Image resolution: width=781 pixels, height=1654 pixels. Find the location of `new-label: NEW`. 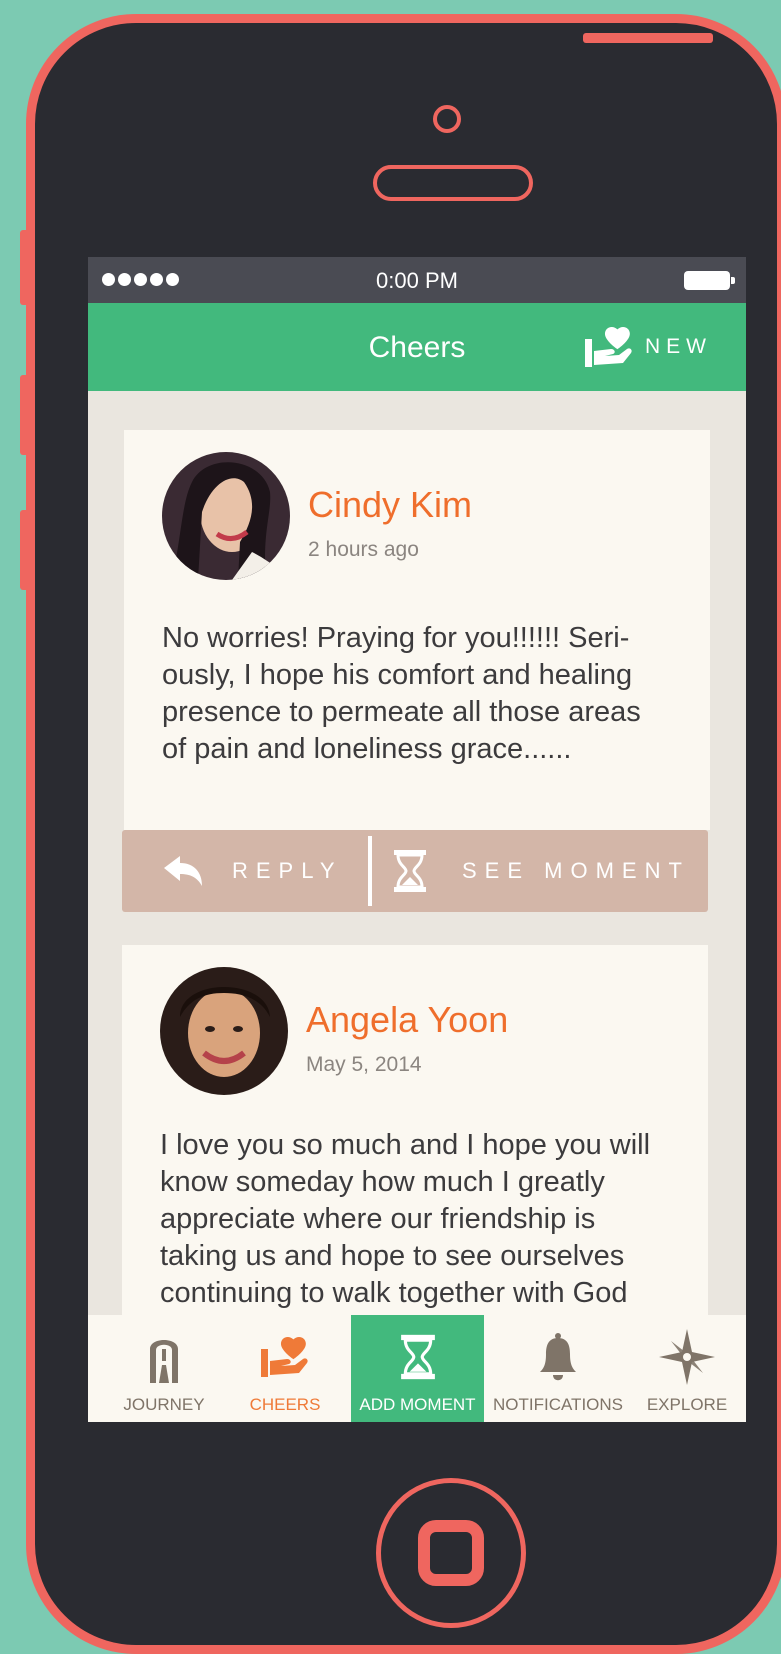

new-label: NEW is located at coordinates (678, 346).